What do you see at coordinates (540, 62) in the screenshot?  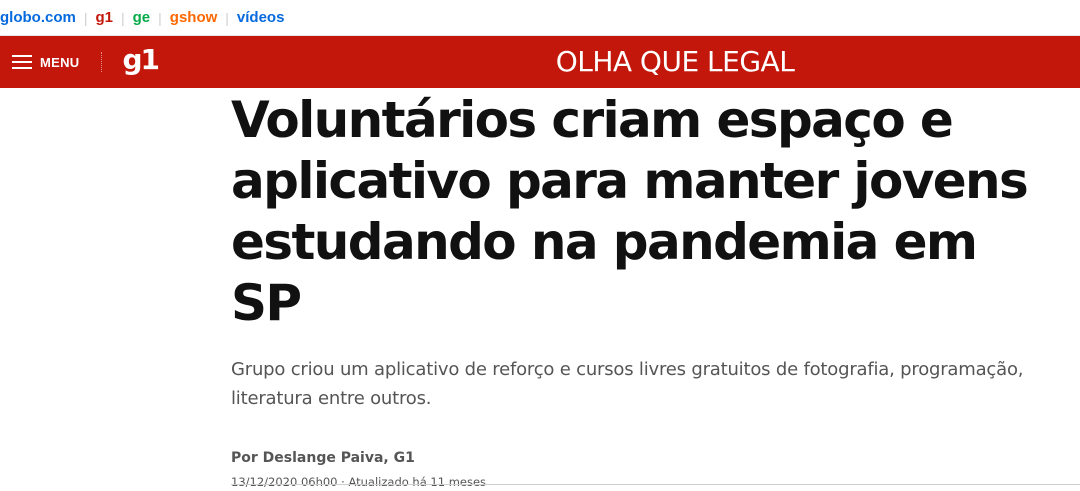 I see `site-header: OLHA QUE LEGAL MENU g1` at bounding box center [540, 62].